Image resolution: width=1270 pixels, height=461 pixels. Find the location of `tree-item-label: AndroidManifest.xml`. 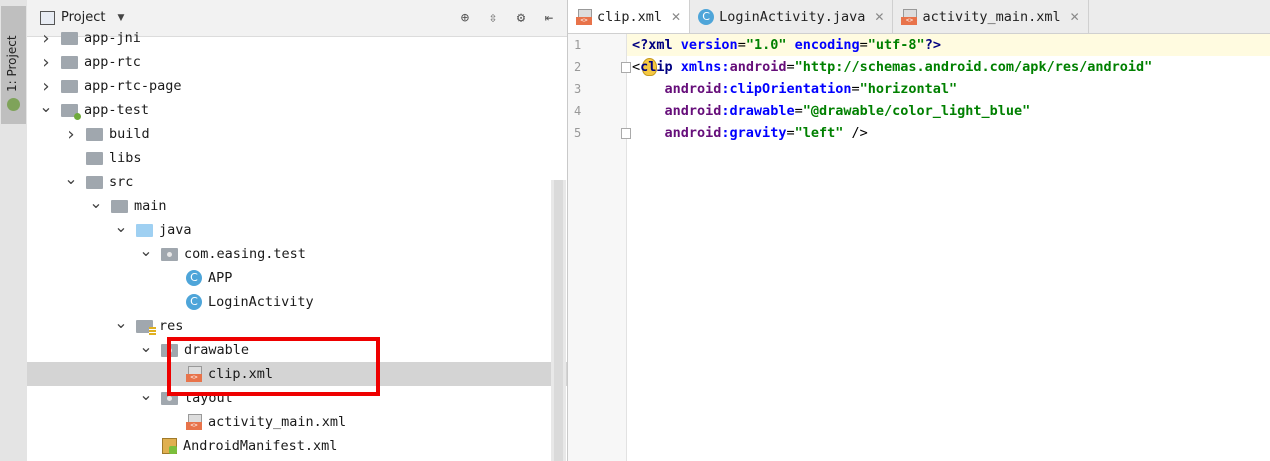

tree-item-label: AndroidManifest.xml is located at coordinates (260, 446).